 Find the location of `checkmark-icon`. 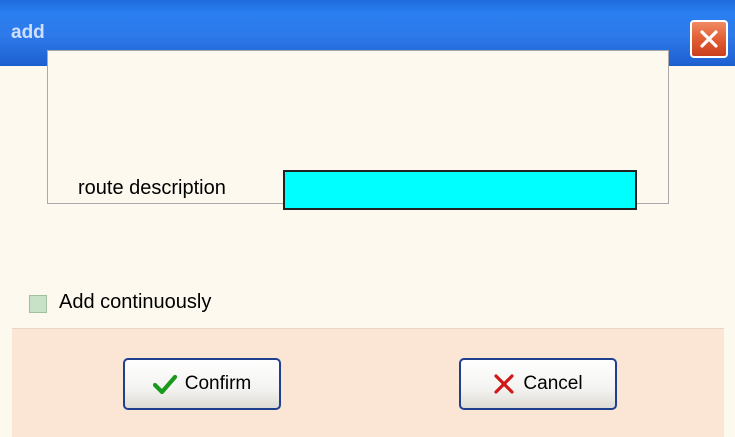

checkmark-icon is located at coordinates (164, 384).